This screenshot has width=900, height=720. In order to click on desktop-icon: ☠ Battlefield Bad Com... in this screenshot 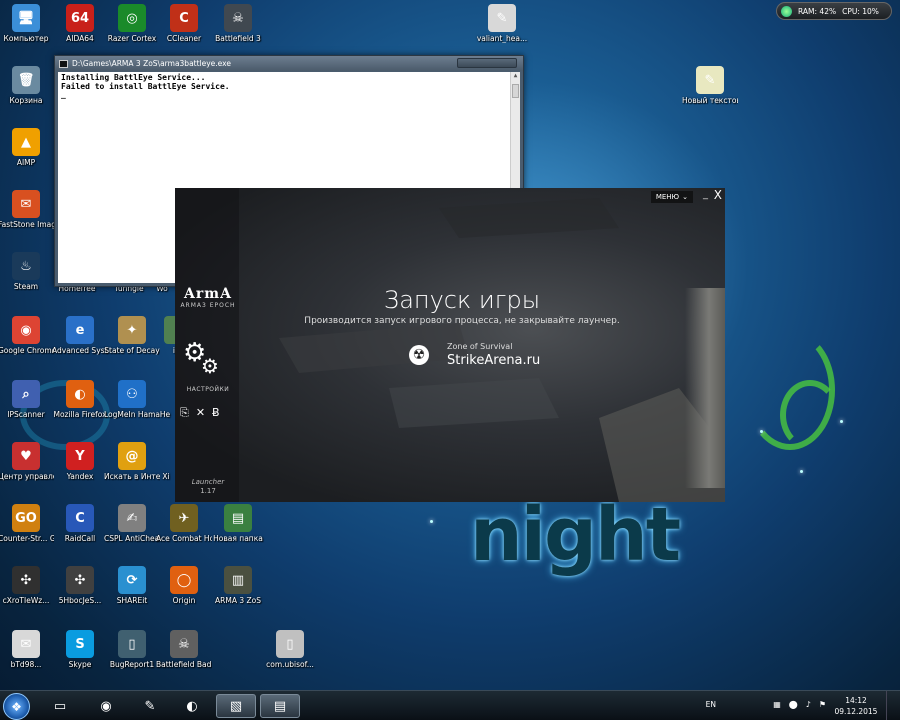, I will do `click(184, 649)`.